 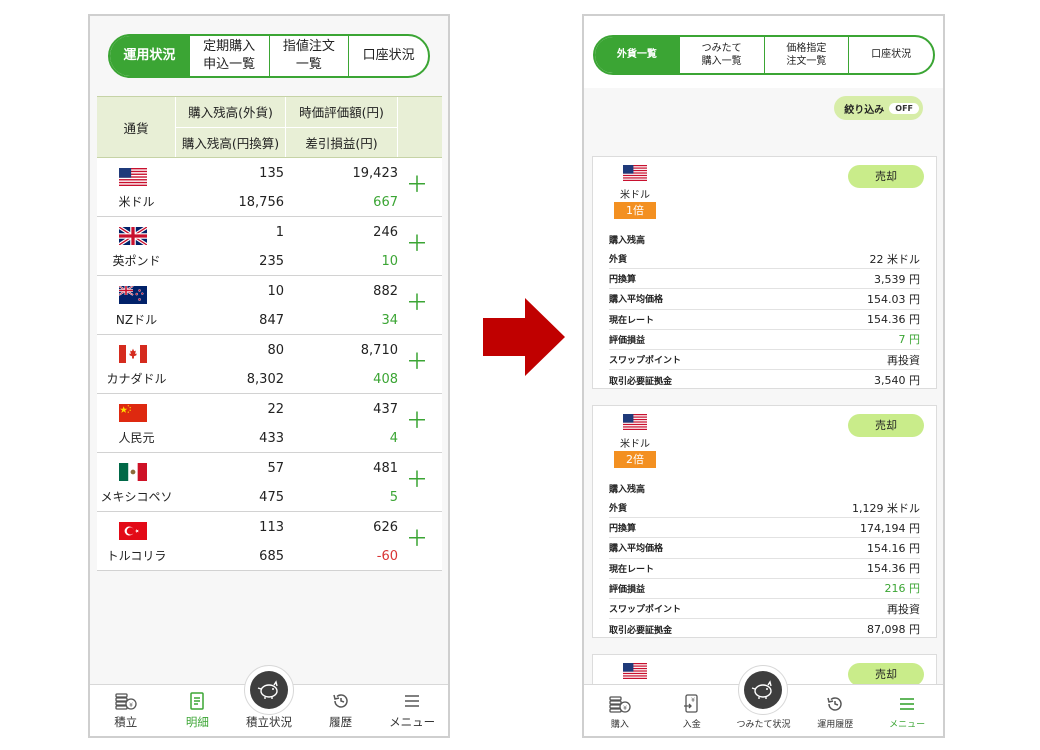 What do you see at coordinates (897, 279) in the screenshot?
I see `detail-value: 3,539 円` at bounding box center [897, 279].